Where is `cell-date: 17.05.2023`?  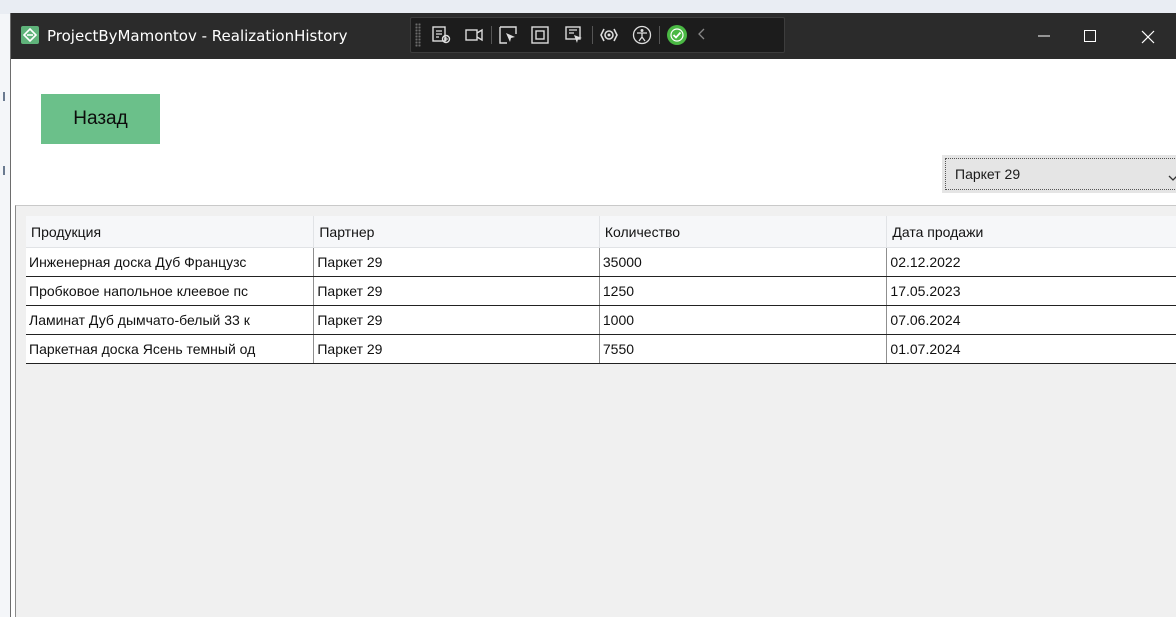 cell-date: 17.05.2023 is located at coordinates (1031, 291).